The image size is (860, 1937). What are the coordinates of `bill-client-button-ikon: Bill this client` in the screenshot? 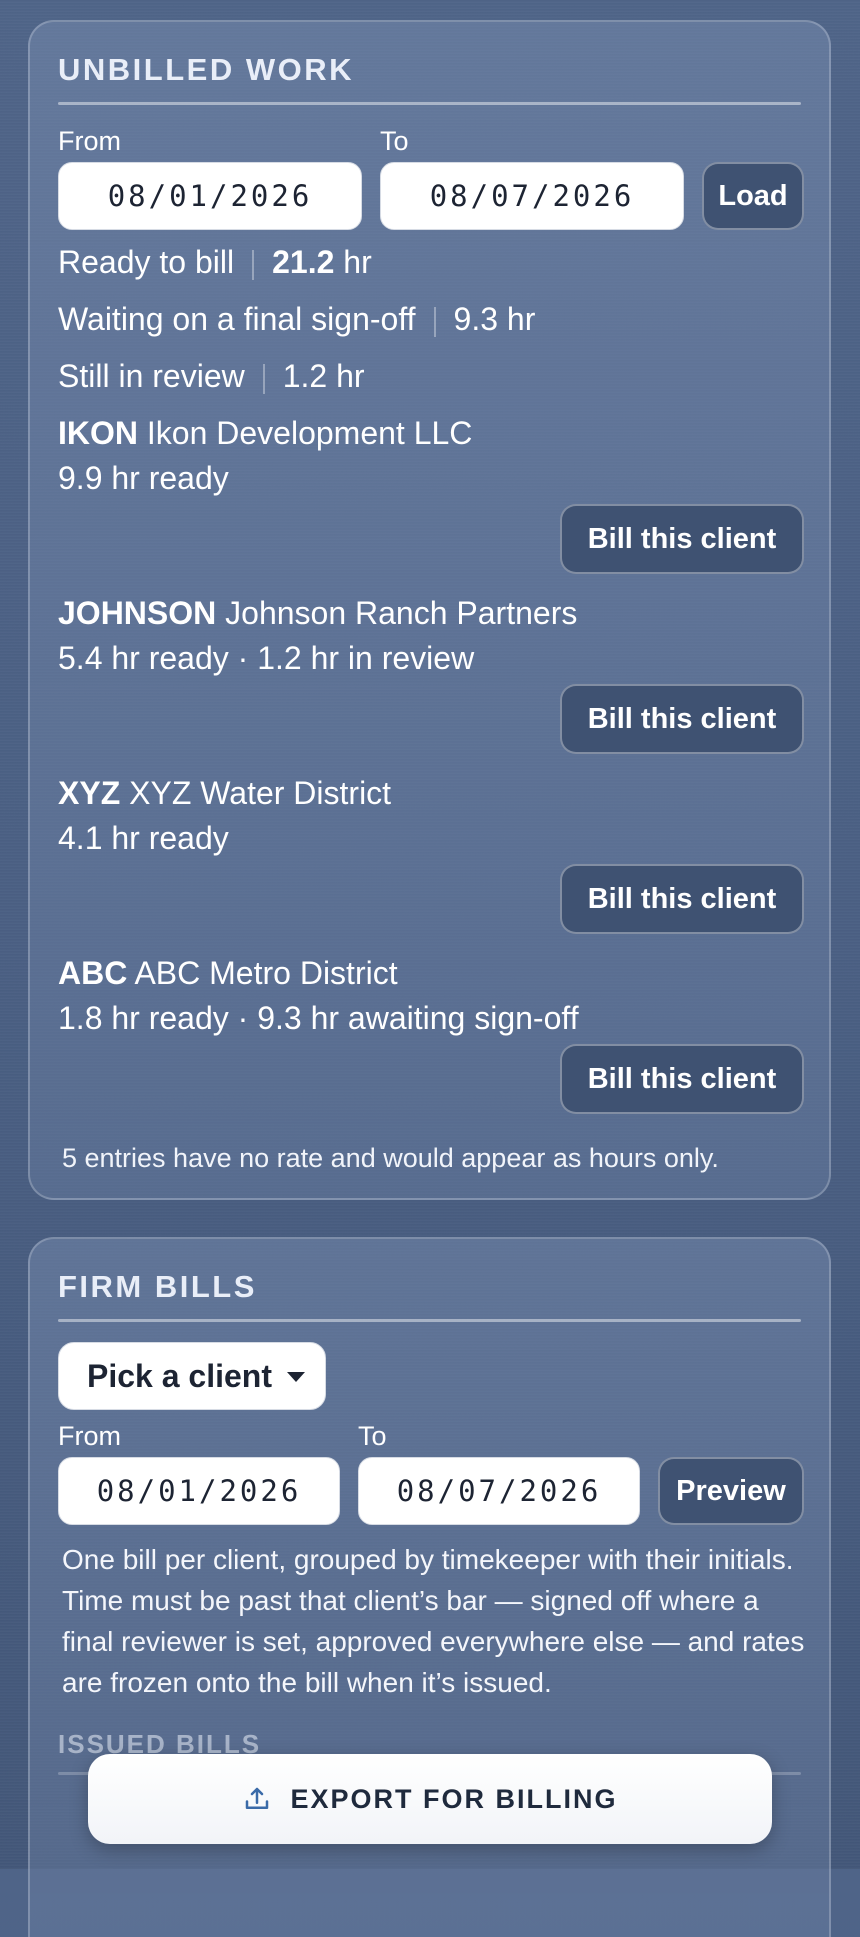 It's located at (682, 539).